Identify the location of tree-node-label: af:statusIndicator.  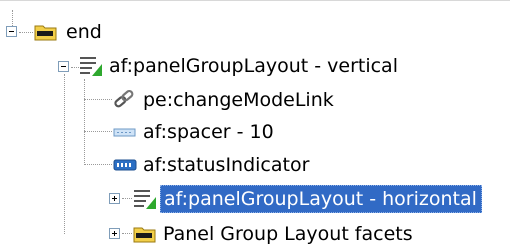
(226, 165).